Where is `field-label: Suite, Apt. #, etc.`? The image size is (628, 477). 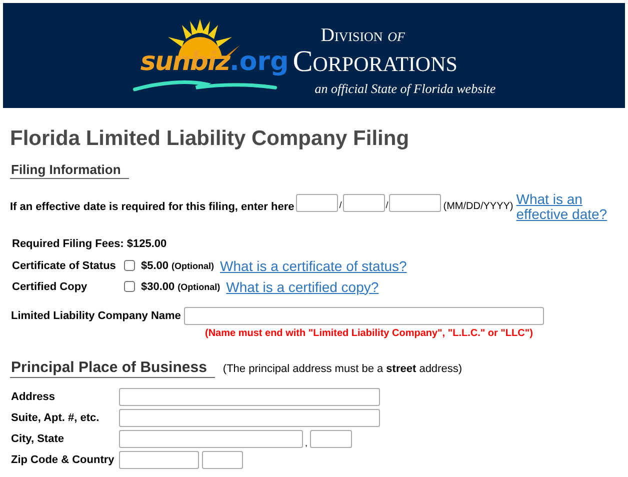
field-label: Suite, Apt. #, etc. is located at coordinates (55, 418).